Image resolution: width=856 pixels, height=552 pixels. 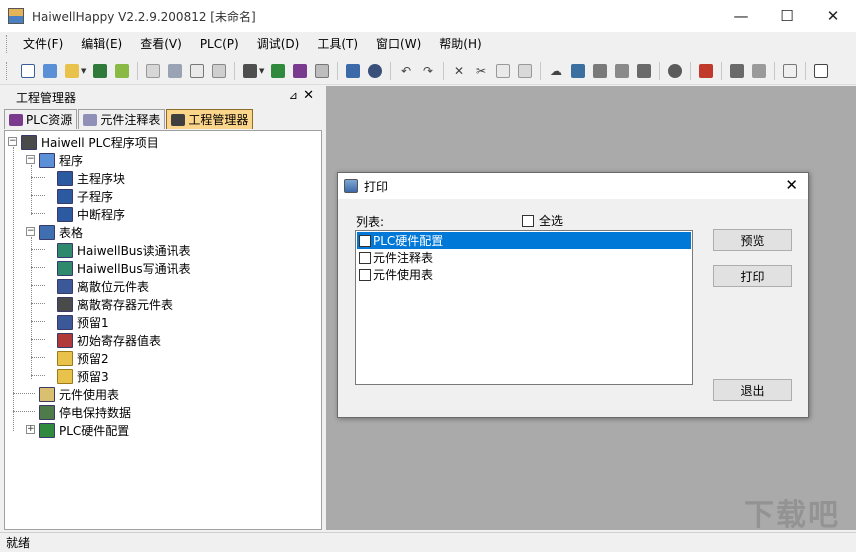 What do you see at coordinates (28, 71) in the screenshot?
I see `new-file-icon` at bounding box center [28, 71].